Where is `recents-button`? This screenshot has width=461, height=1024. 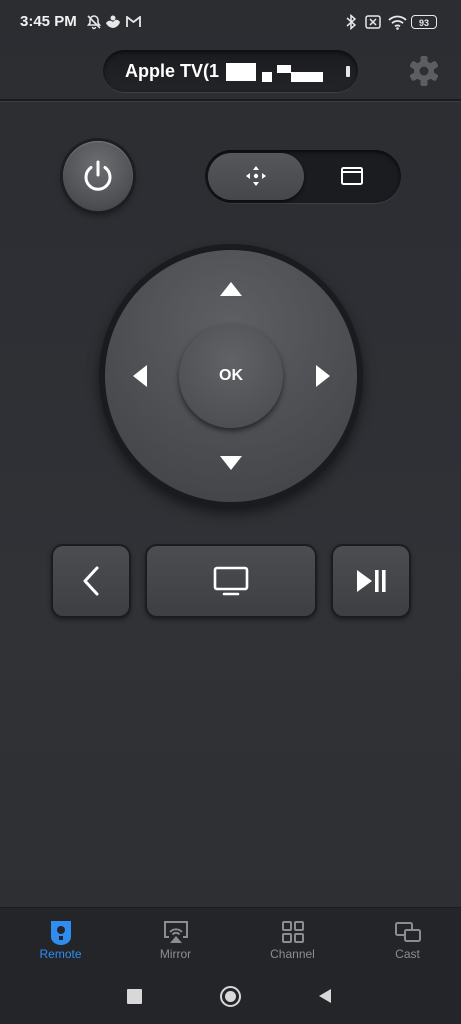
recents-button is located at coordinates (134, 996).